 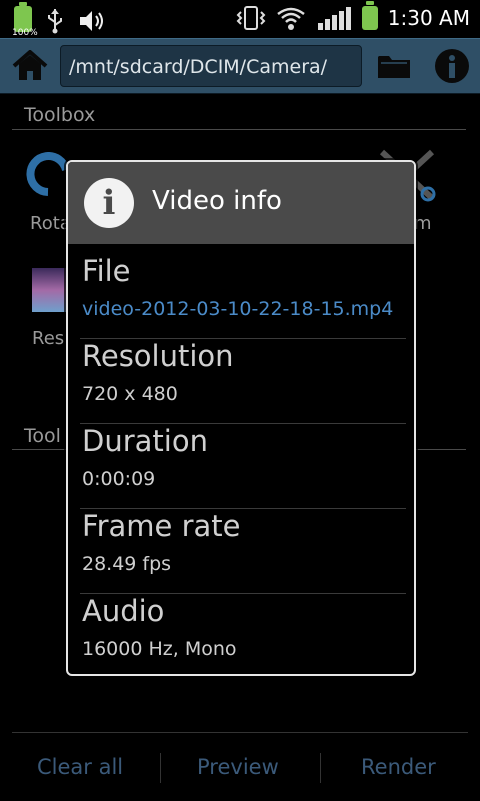 What do you see at coordinates (291, 18) in the screenshot?
I see `wifi-icon` at bounding box center [291, 18].